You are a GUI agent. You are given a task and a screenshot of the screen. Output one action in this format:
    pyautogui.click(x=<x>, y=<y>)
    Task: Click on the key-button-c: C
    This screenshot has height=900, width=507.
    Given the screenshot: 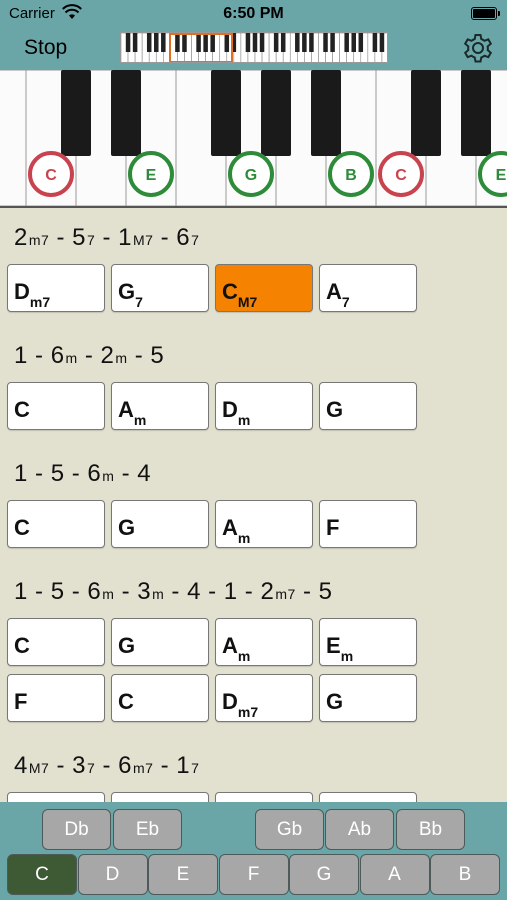 What is the action you would take?
    pyautogui.click(x=42, y=874)
    